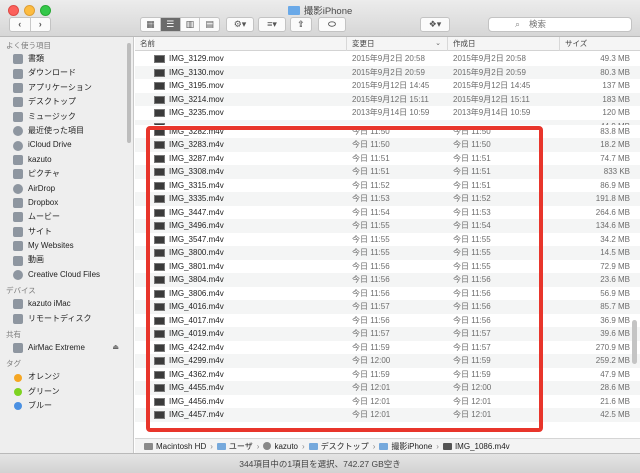  What do you see at coordinates (472, 401) in the screenshot?
I see `file-created: 今日 12:01` at bounding box center [472, 401].